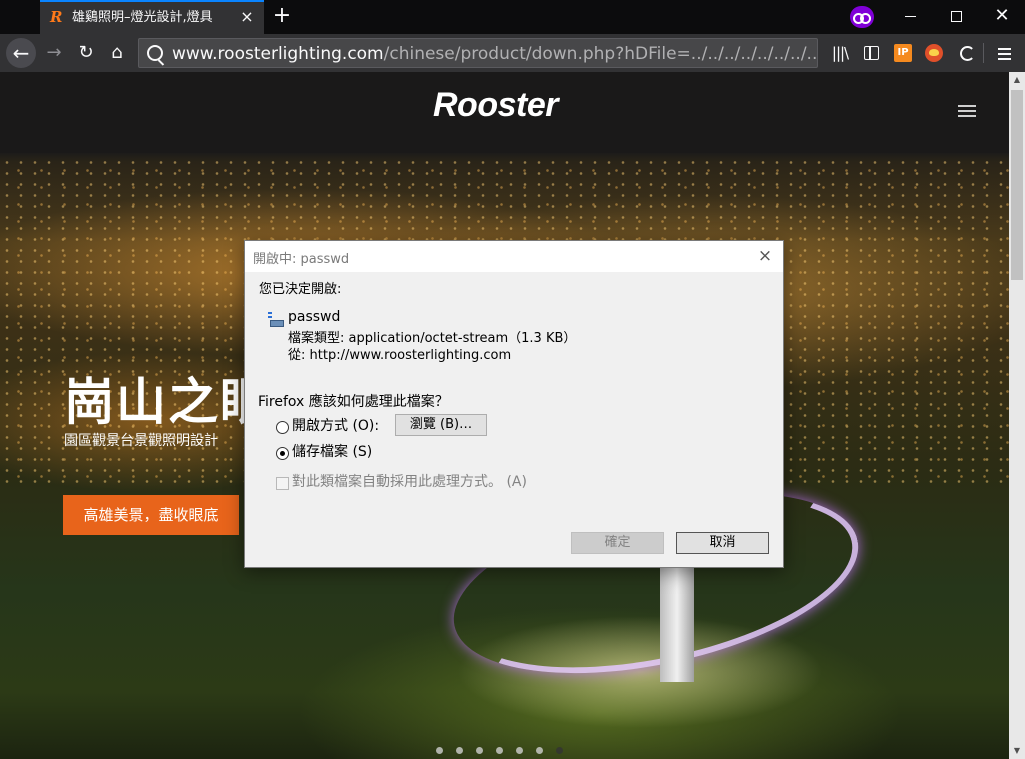  I want to click on page-scrollbar: ▲ ▼, so click(1017, 415).